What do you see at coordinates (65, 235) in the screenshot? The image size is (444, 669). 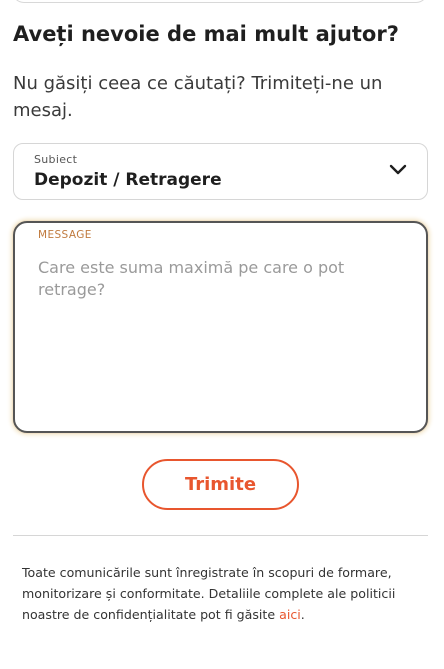 I see `message-field-label: MESSAGE` at bounding box center [65, 235].